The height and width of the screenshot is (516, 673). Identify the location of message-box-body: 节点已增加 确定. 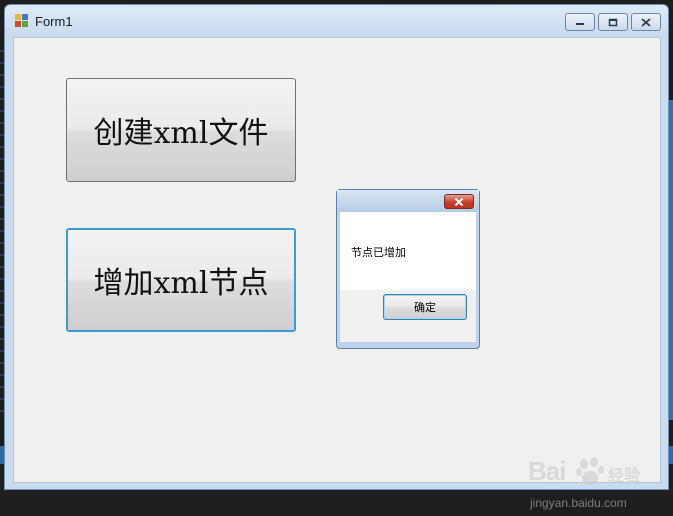
(408, 277).